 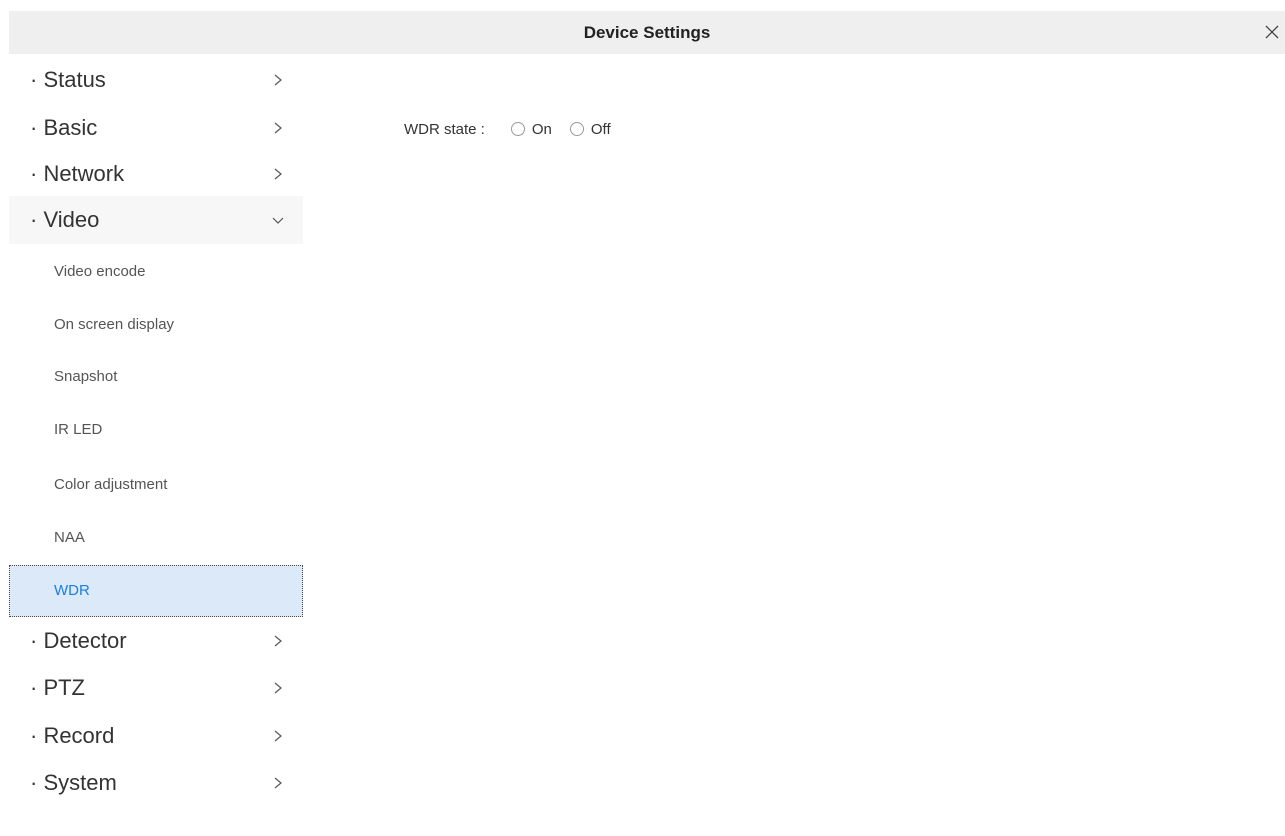 I want to click on wdr-off-option: Off, so click(x=590, y=129).